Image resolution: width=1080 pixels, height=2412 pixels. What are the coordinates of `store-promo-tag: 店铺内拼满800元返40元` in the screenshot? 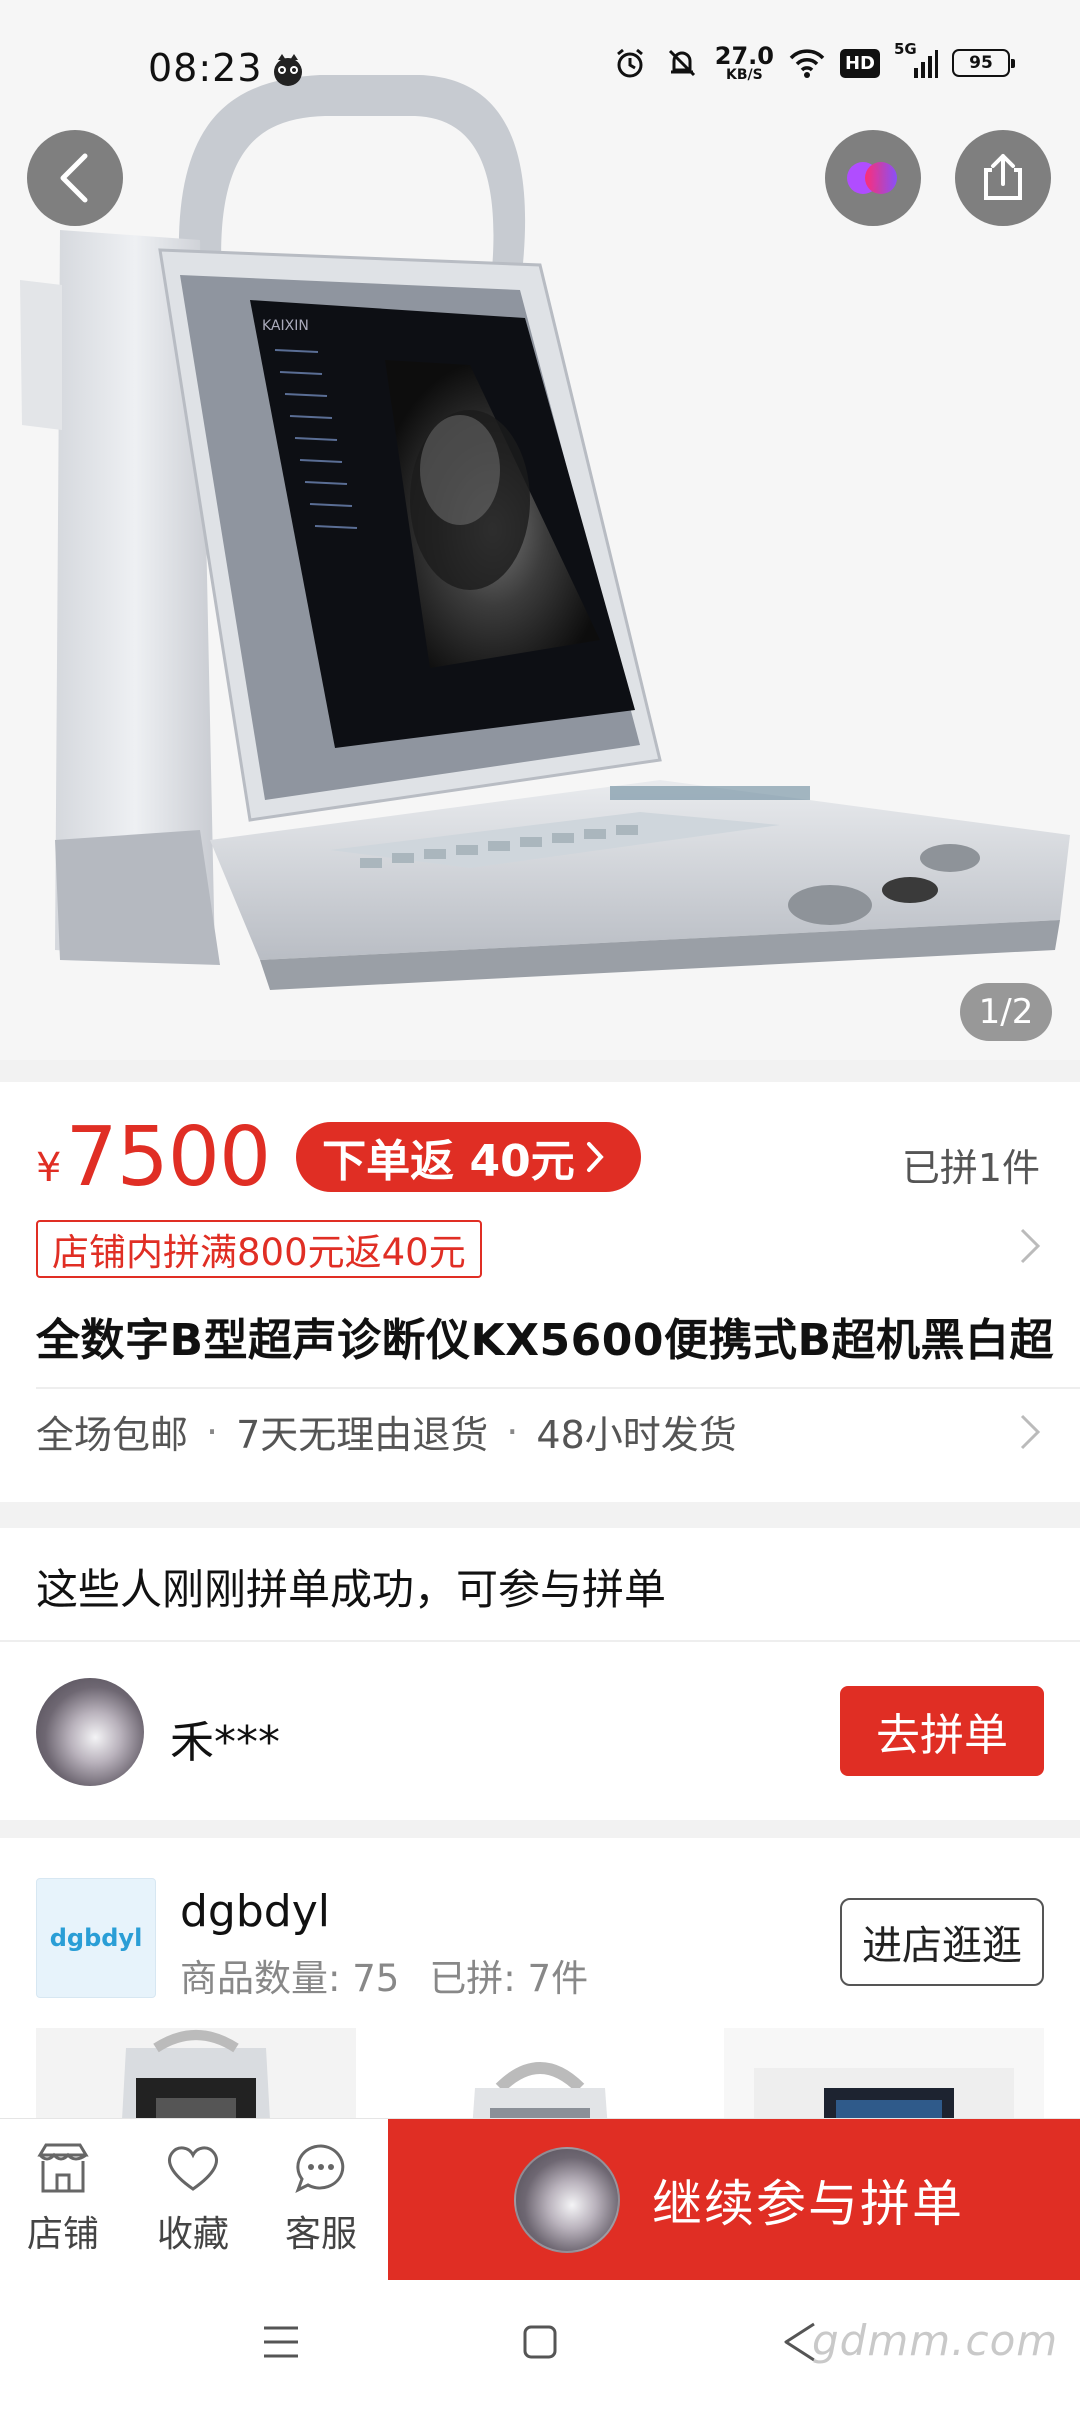 It's located at (259, 1249).